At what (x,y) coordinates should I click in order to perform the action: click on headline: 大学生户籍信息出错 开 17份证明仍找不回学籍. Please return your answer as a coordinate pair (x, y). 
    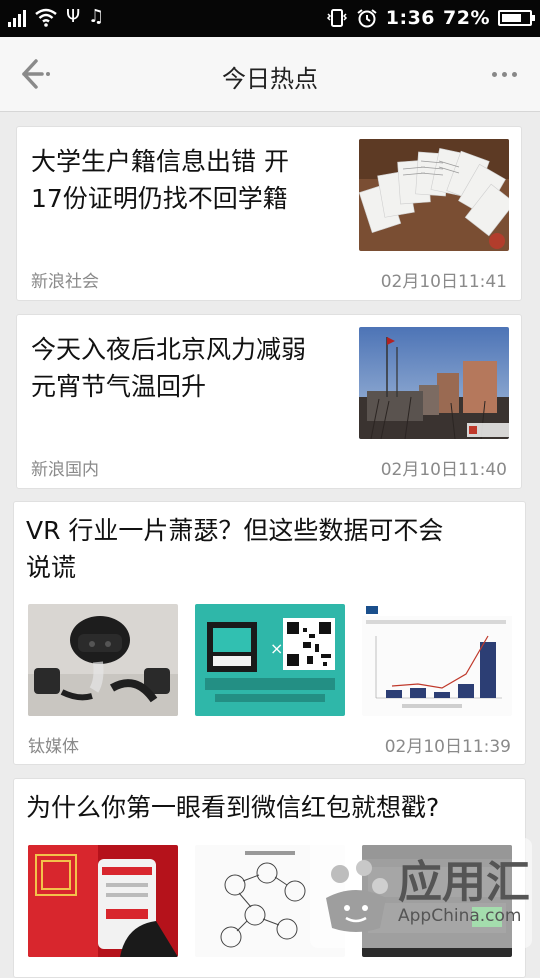
    Looking at the image, I should click on (160, 180).